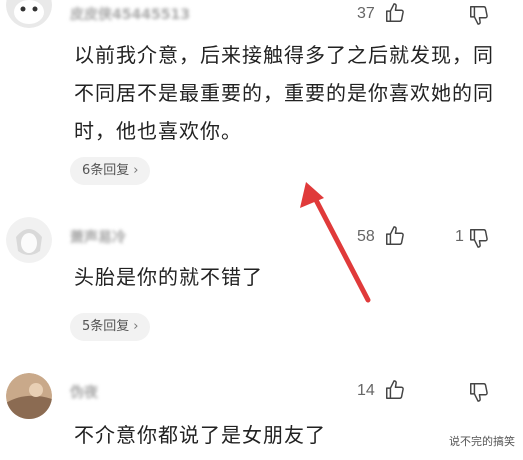  What do you see at coordinates (130, 14) in the screenshot?
I see `username: 皮皮侠45445513` at bounding box center [130, 14].